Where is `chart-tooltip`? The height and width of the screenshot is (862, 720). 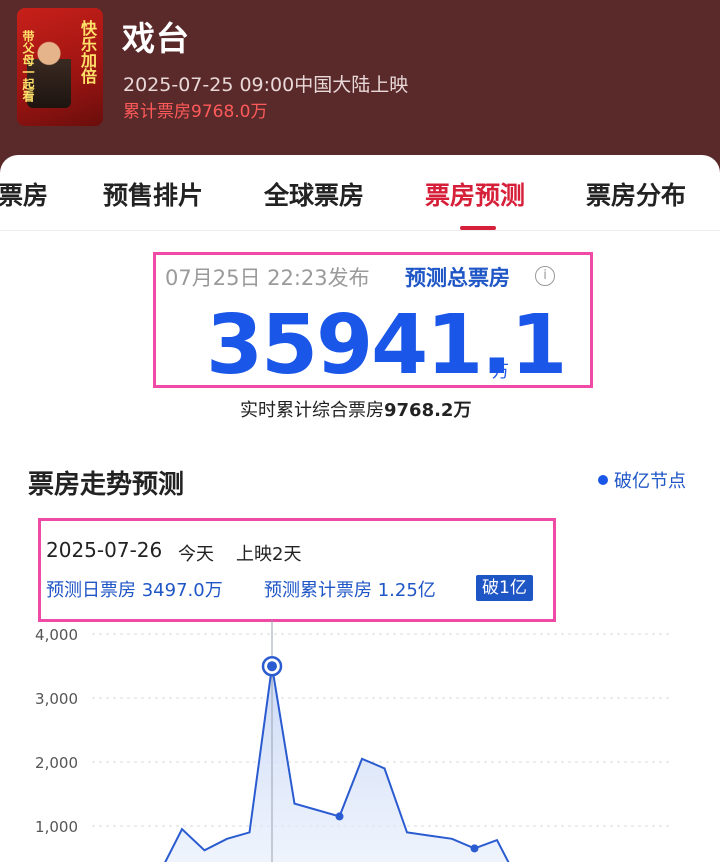
chart-tooltip is located at coordinates (297, 570).